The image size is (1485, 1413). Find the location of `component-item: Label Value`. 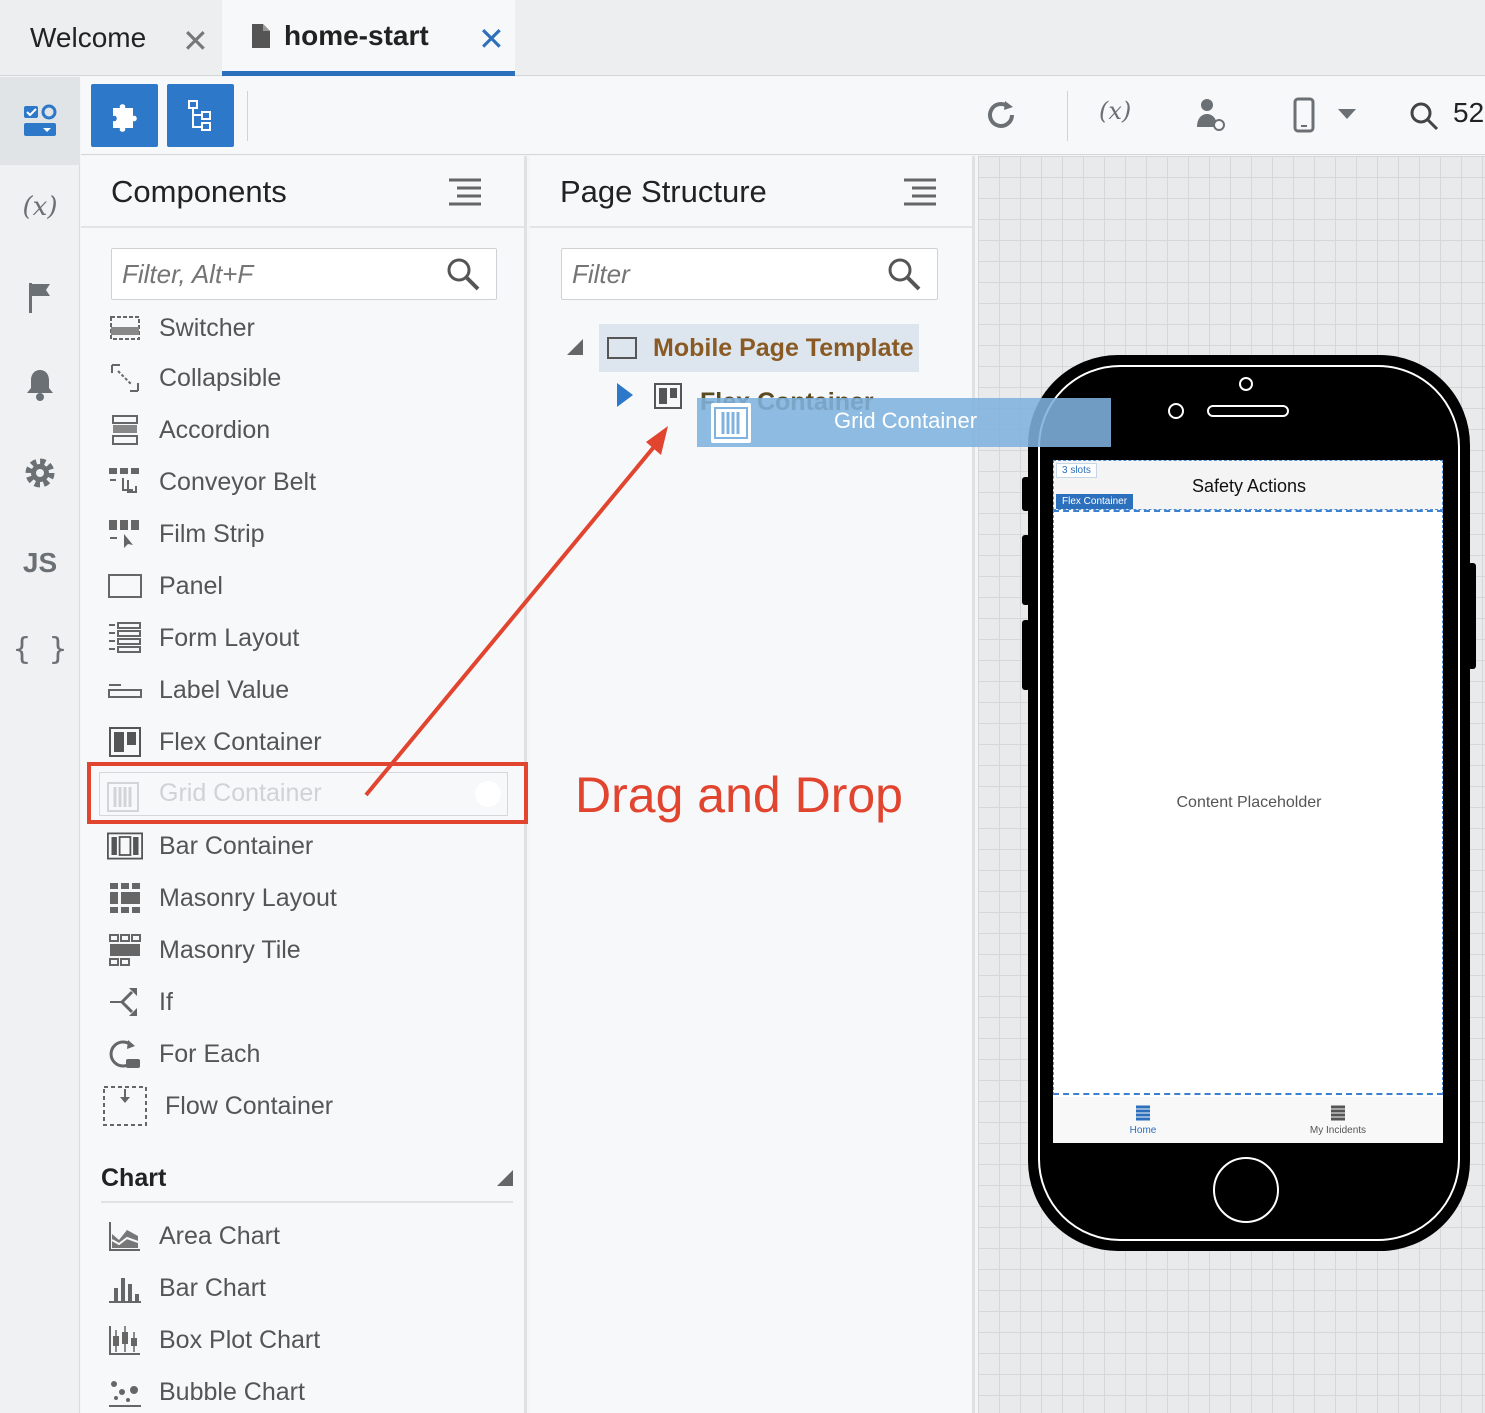

component-item: Label Value is located at coordinates (312, 690).